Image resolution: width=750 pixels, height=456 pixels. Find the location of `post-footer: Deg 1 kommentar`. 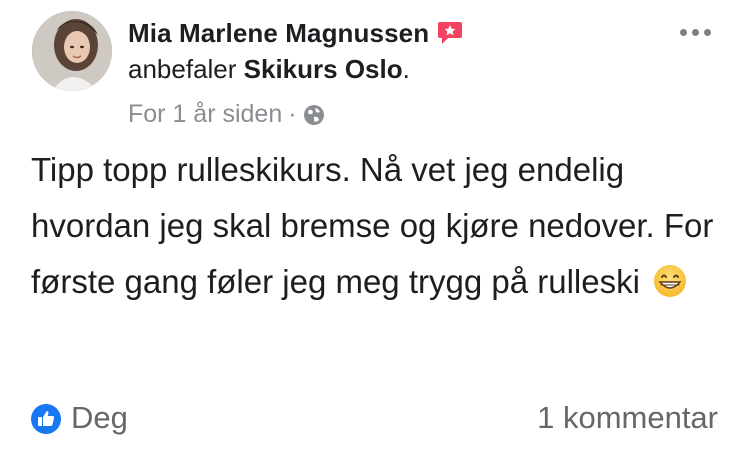

post-footer: Deg 1 kommentar is located at coordinates (375, 420).